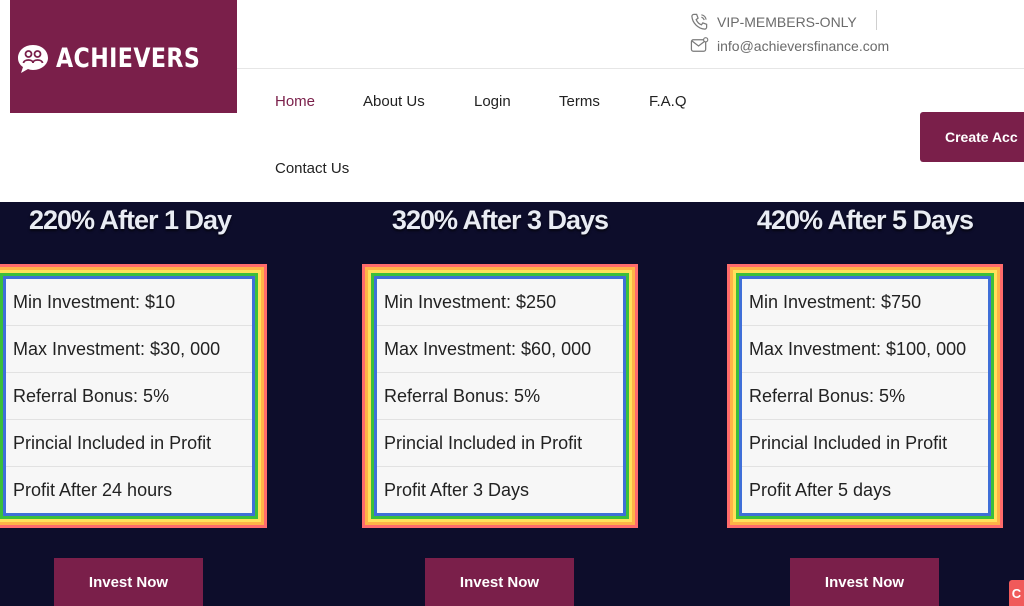 The height and width of the screenshot is (606, 1024). Describe the element at coordinates (699, 21) in the screenshot. I see `phone-icon` at that location.